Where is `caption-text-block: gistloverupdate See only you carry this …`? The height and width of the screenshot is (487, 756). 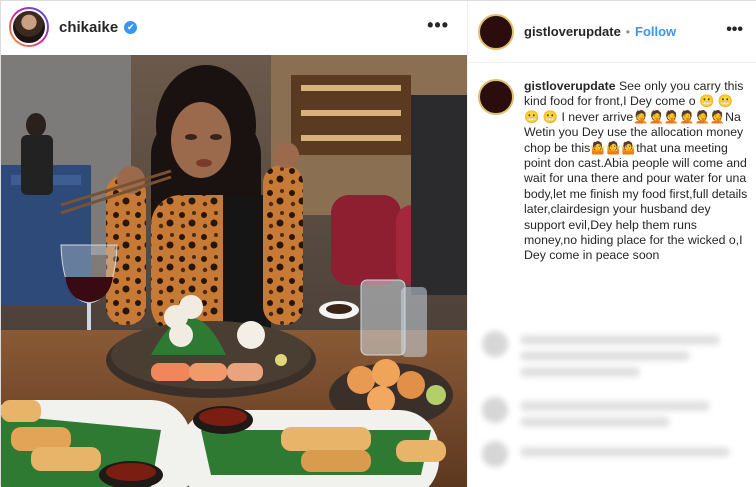
caption-text-block: gistloverupdate See only you carry this … is located at coordinates (637, 171).